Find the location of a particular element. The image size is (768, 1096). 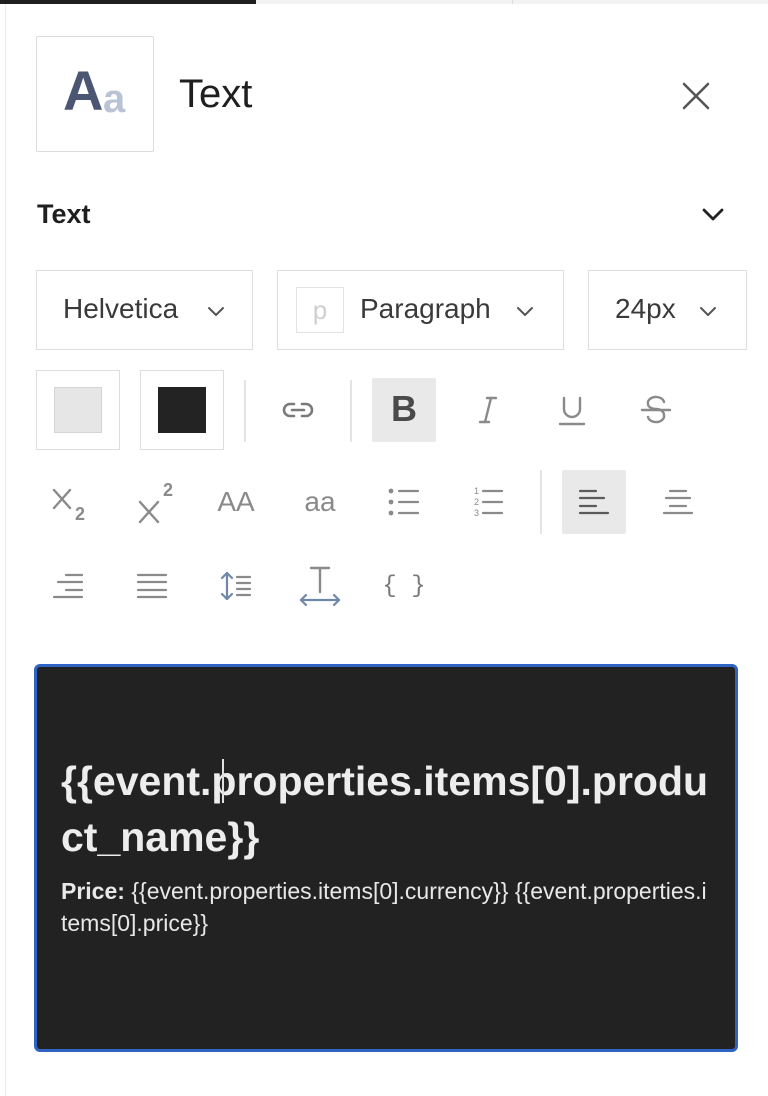

line-height-button is located at coordinates (236, 586).